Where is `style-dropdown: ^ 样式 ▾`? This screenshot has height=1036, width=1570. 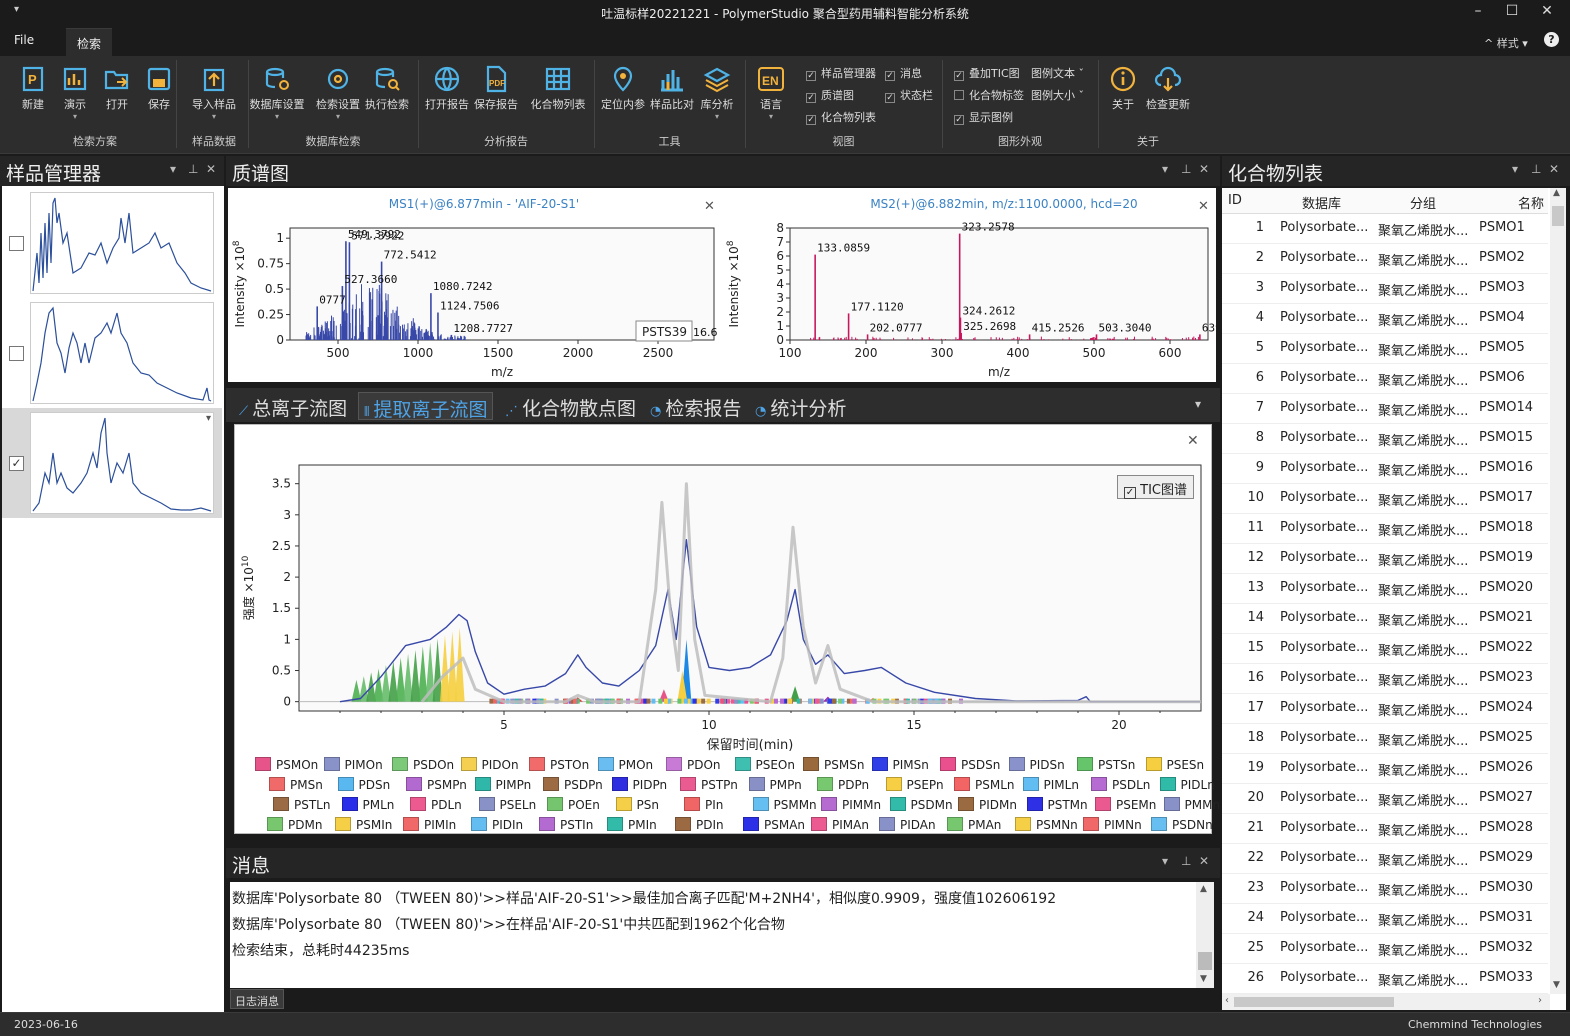 style-dropdown: ^ 样式 ▾ is located at coordinates (1506, 43).